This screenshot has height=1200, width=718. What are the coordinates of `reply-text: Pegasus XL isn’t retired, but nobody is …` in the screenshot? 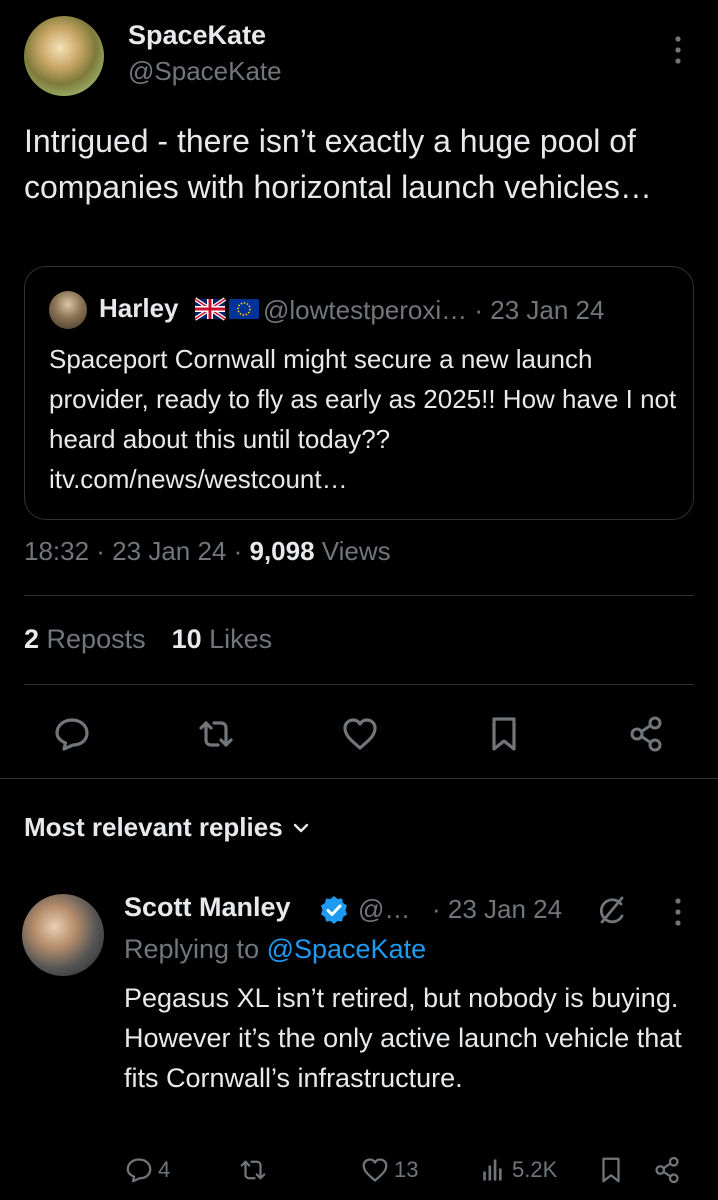 It's located at (403, 1038).